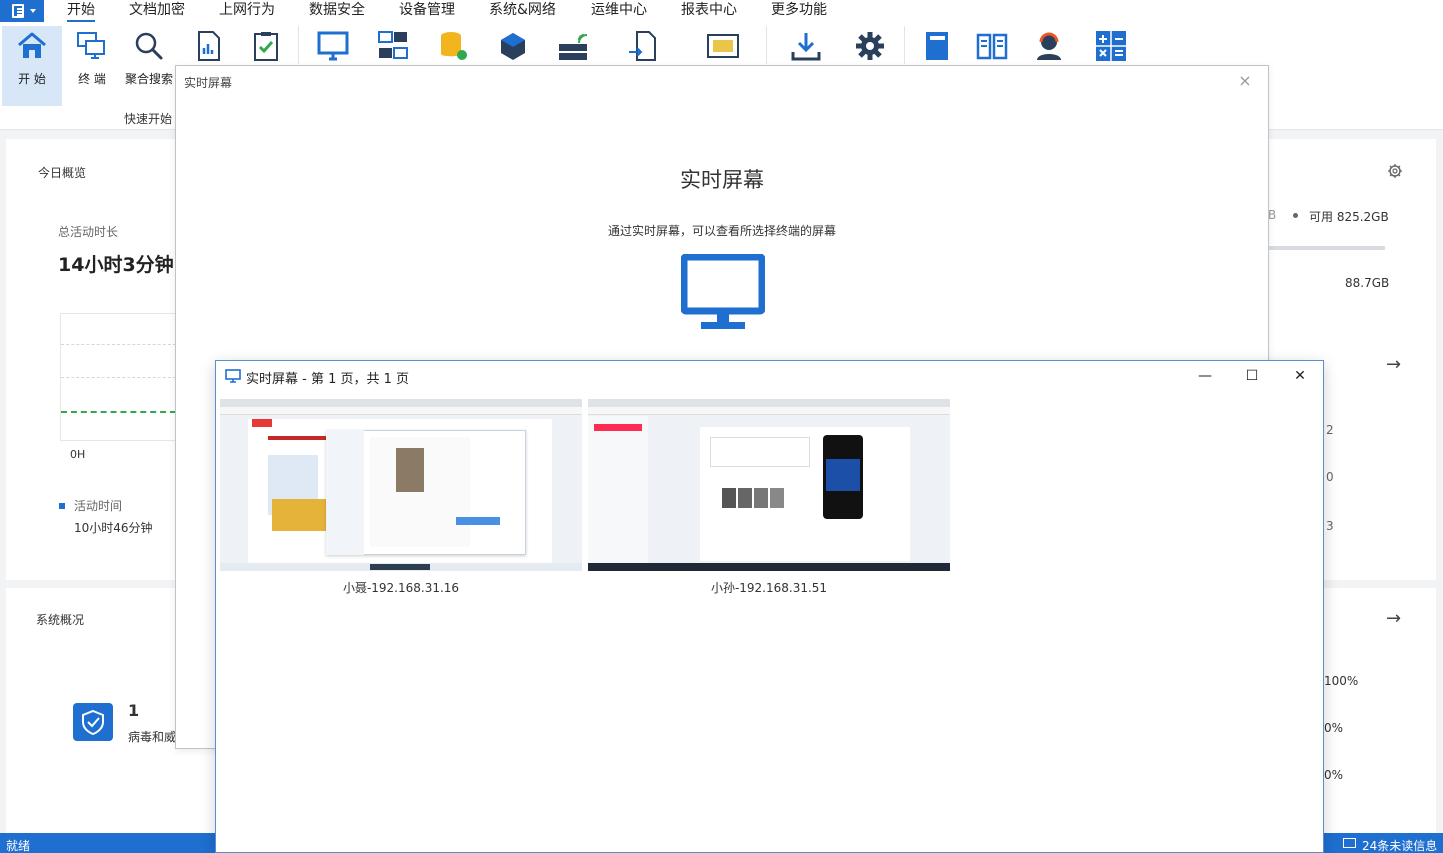 This screenshot has height=853, width=1443. I want to click on terminals-button-label: 终 端, so click(92, 79).